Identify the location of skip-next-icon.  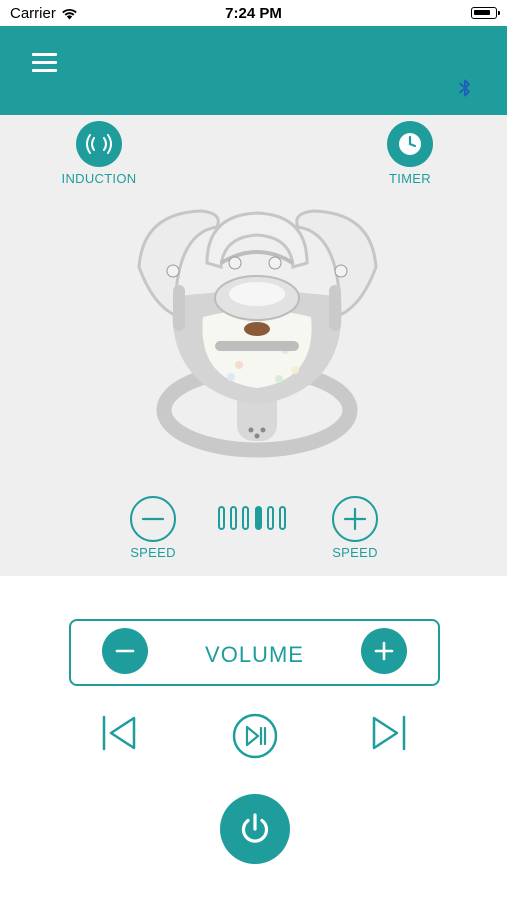
(389, 733).